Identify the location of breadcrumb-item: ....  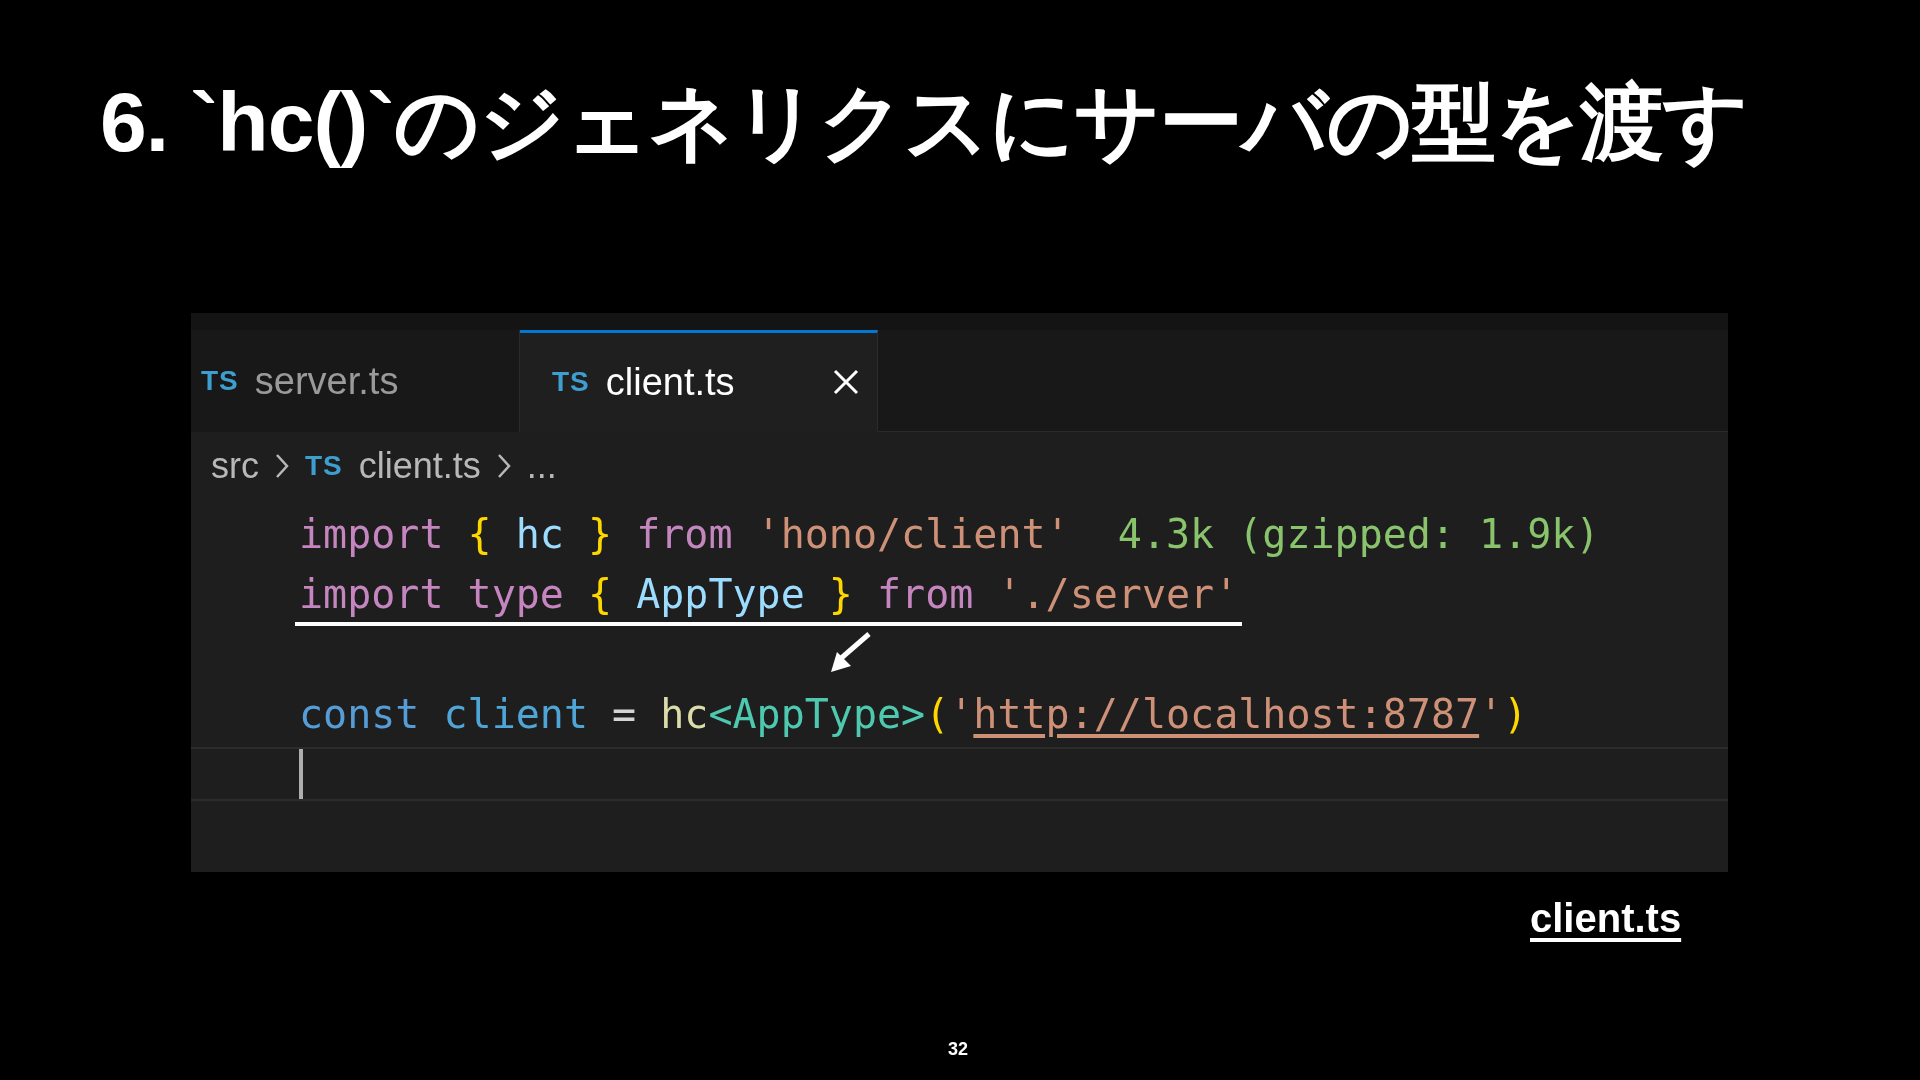
(541, 466).